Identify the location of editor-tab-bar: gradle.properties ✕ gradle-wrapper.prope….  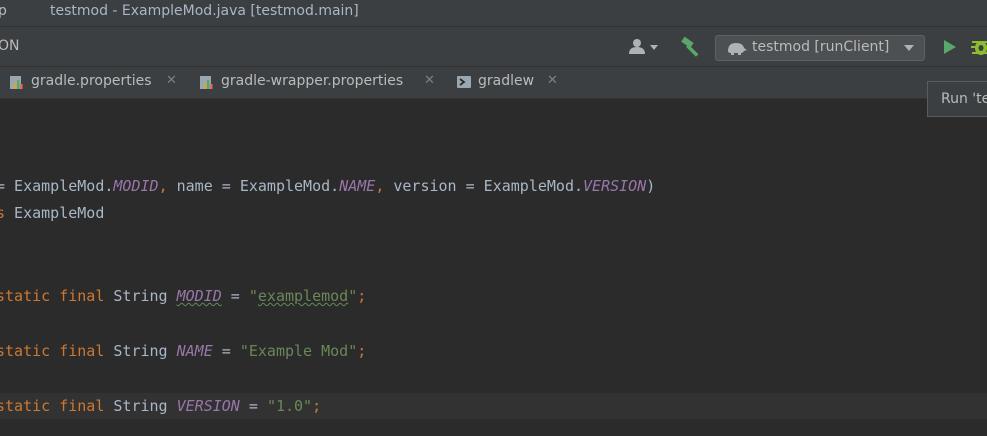
(493, 83).